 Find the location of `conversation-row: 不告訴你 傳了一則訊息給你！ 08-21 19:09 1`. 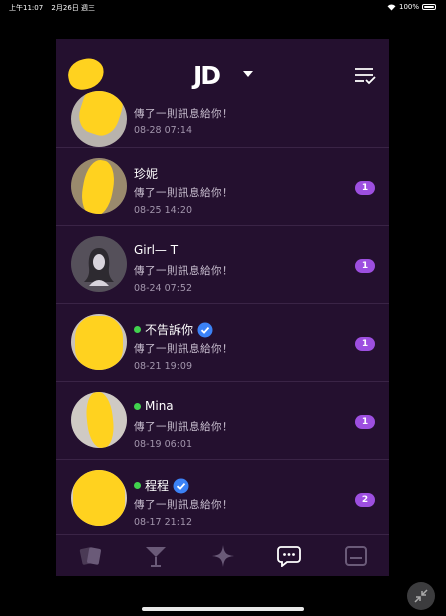

conversation-row: 不告訴你 傳了一則訊息給你！ 08-21 19:09 1 is located at coordinates (222, 343).